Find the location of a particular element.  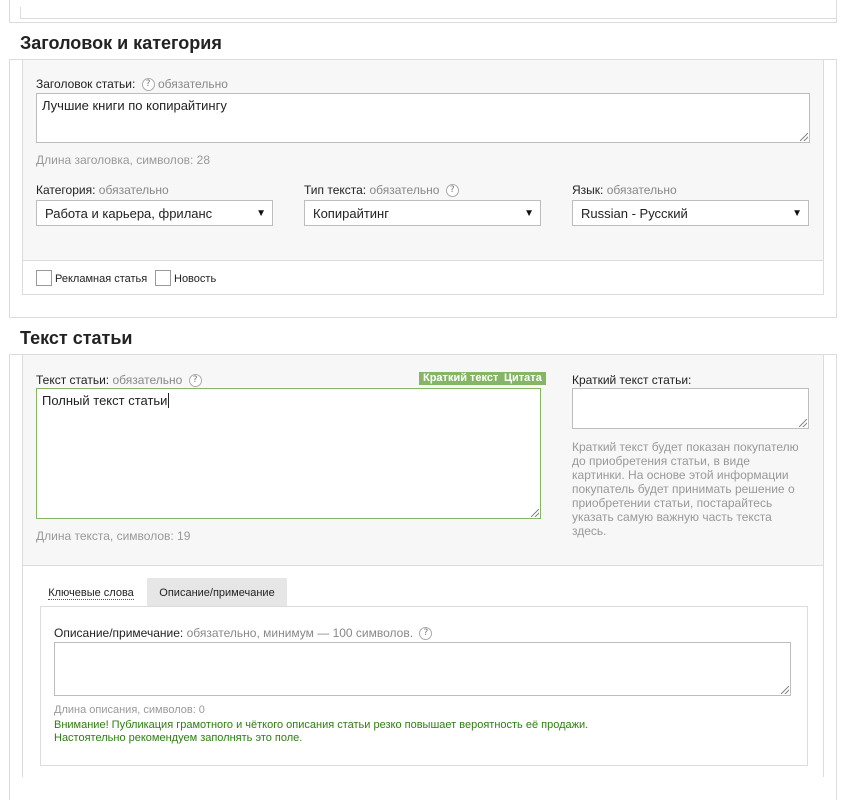

section-title: Заголовок и категория is located at coordinates (121, 43).